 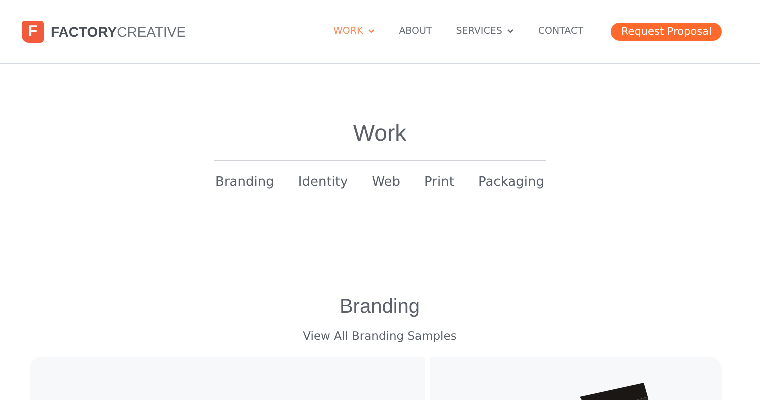 What do you see at coordinates (380, 307) in the screenshot?
I see `section-title: Branding` at bounding box center [380, 307].